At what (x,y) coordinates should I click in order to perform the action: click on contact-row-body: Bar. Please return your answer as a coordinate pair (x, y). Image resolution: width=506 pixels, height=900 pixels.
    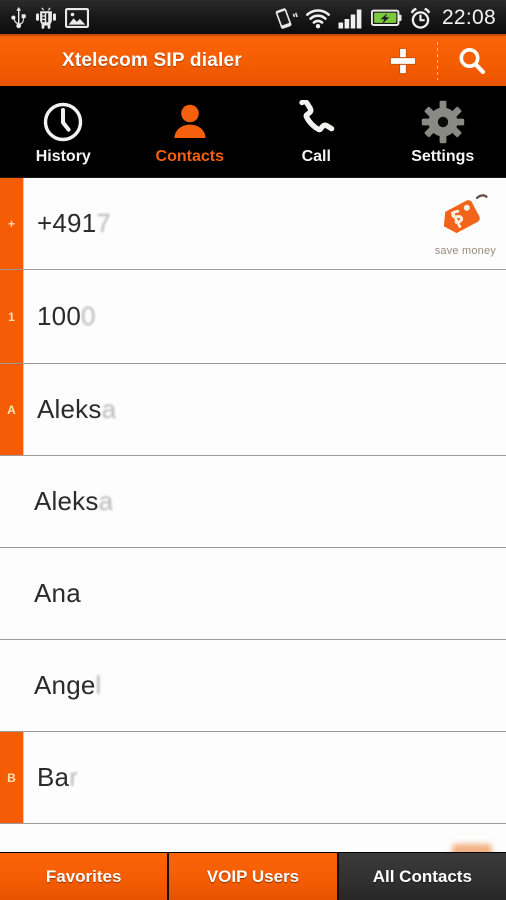
    Looking at the image, I should click on (264, 777).